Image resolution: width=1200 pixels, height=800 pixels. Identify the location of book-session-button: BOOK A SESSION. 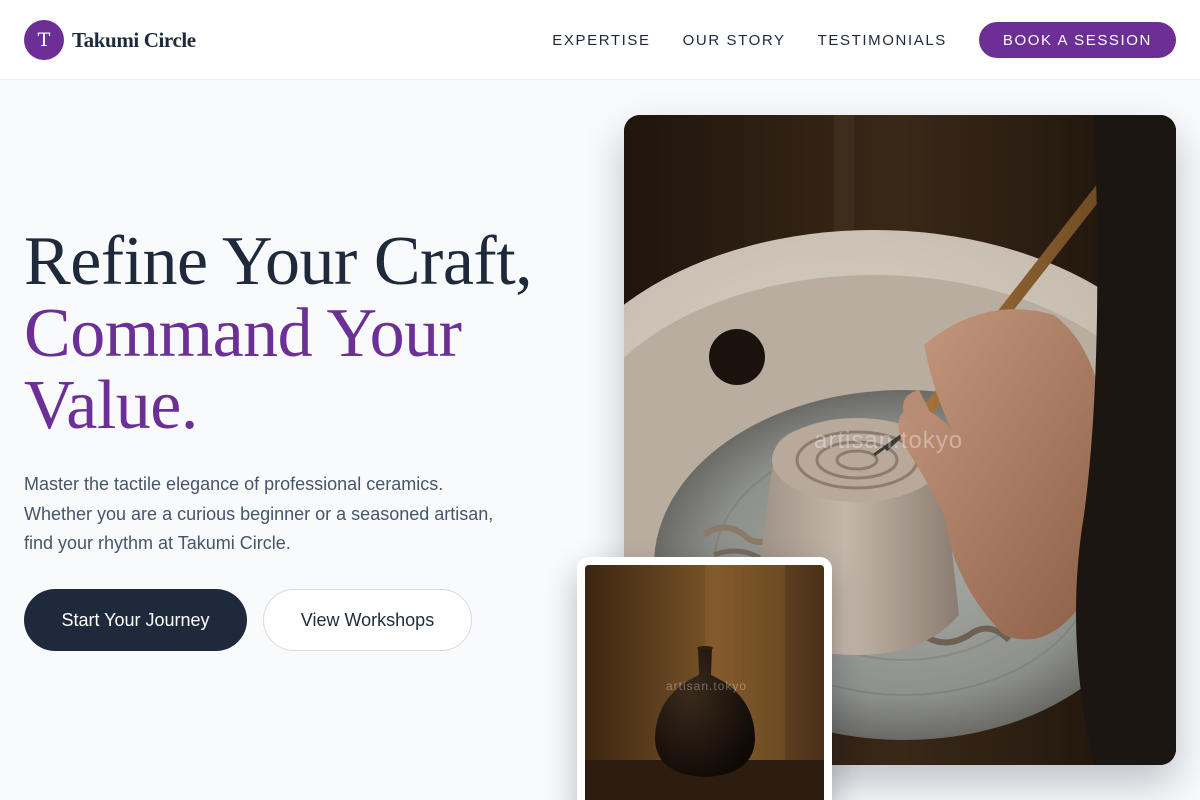
(1077, 40).